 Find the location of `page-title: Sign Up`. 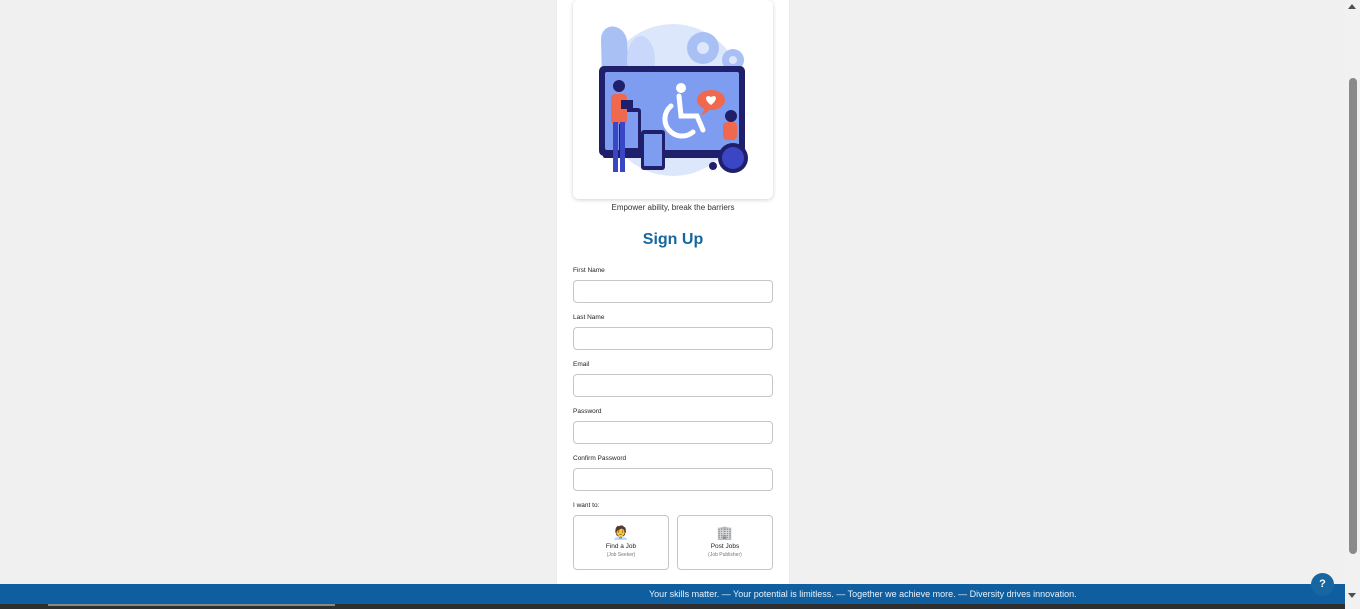

page-title: Sign Up is located at coordinates (673, 239).